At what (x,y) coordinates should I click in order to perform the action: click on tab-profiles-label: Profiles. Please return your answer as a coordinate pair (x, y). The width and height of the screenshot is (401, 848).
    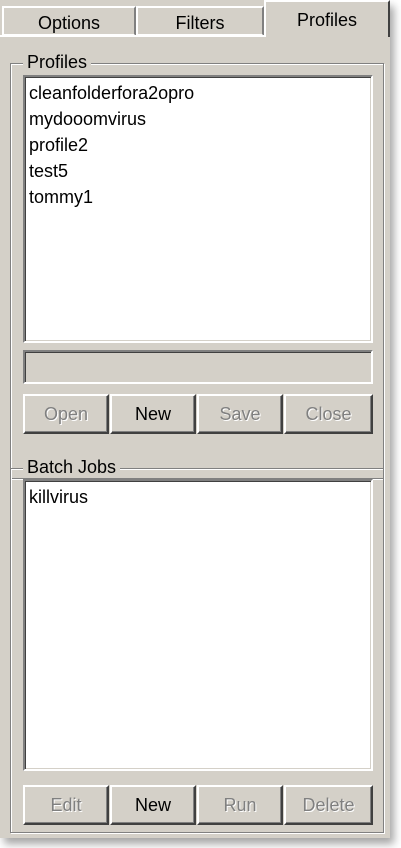
    Looking at the image, I should click on (327, 20).